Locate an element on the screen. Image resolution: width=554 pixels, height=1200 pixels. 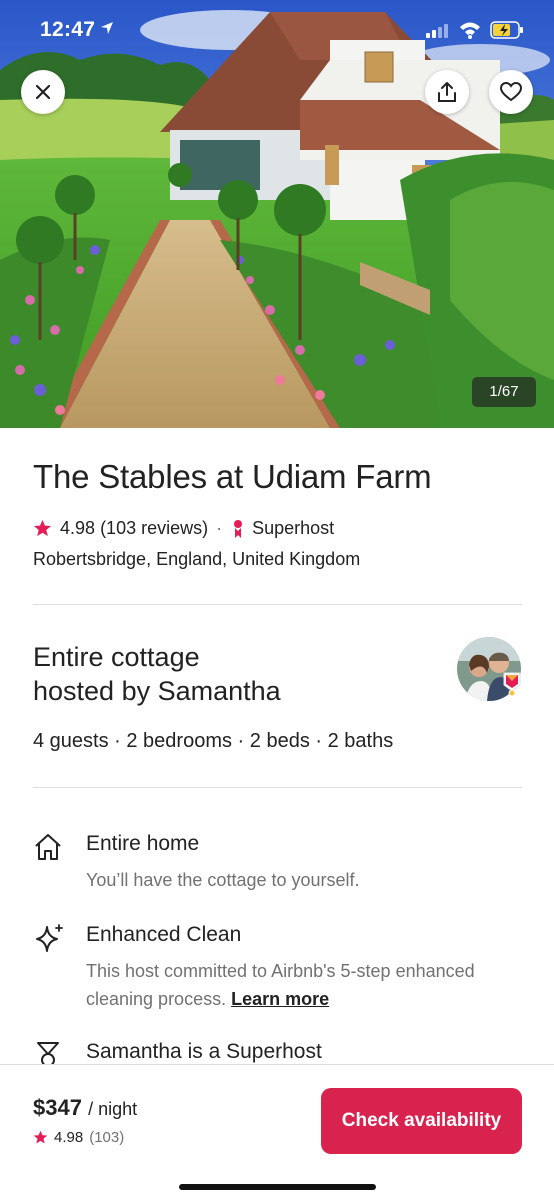
share-button is located at coordinates (447, 92).